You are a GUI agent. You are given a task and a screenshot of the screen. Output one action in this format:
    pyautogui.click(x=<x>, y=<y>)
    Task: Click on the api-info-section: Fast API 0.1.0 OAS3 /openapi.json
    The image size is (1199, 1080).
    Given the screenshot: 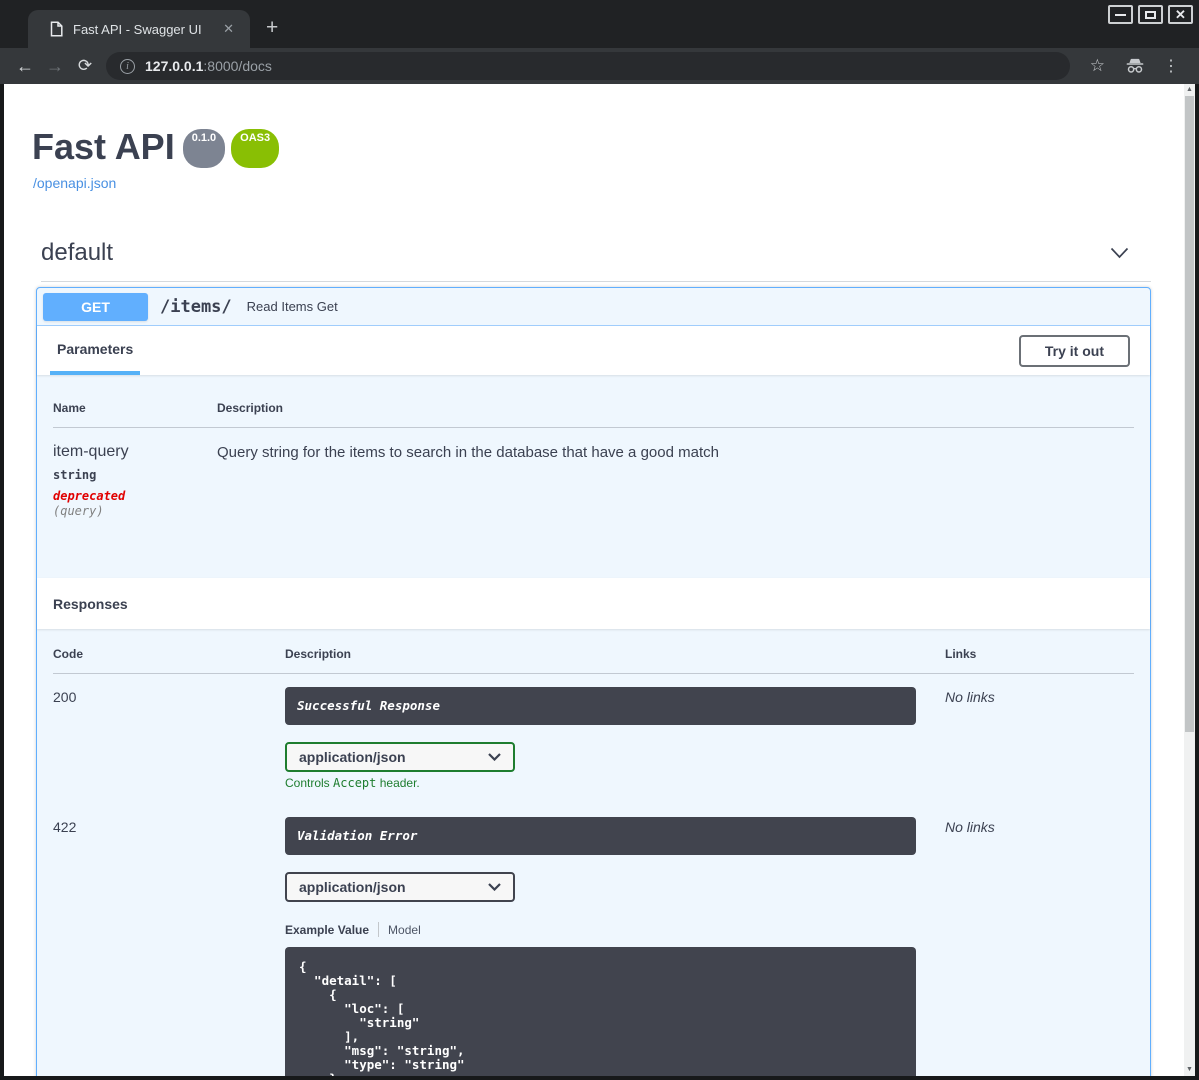 What is the action you would take?
    pyautogui.click(x=594, y=138)
    